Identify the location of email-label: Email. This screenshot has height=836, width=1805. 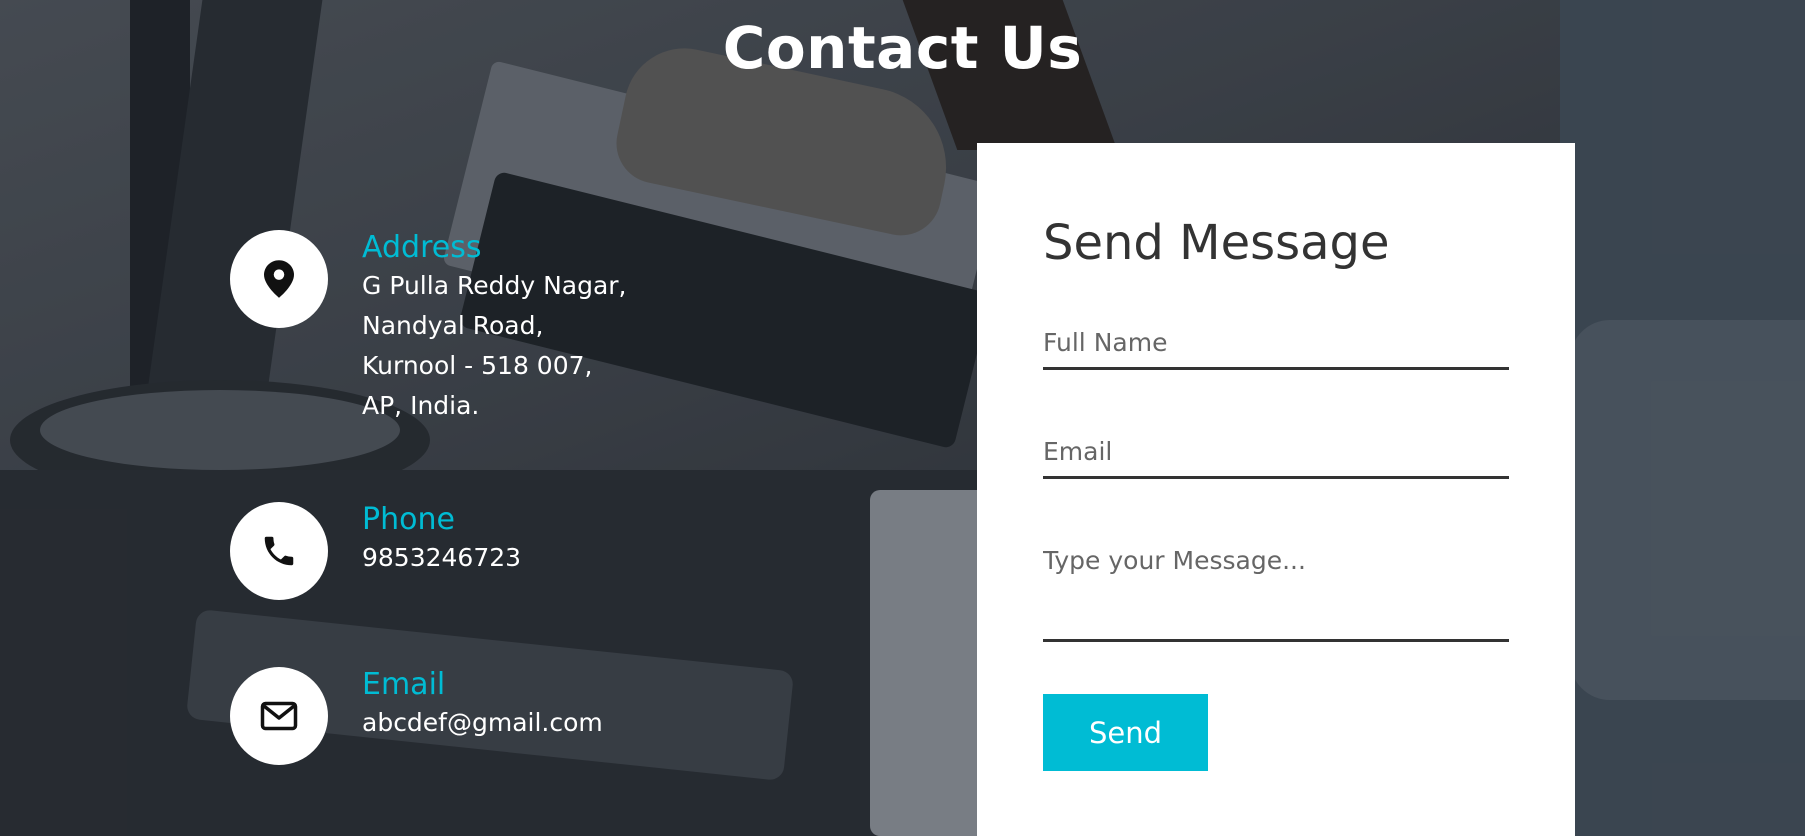
(404, 684).